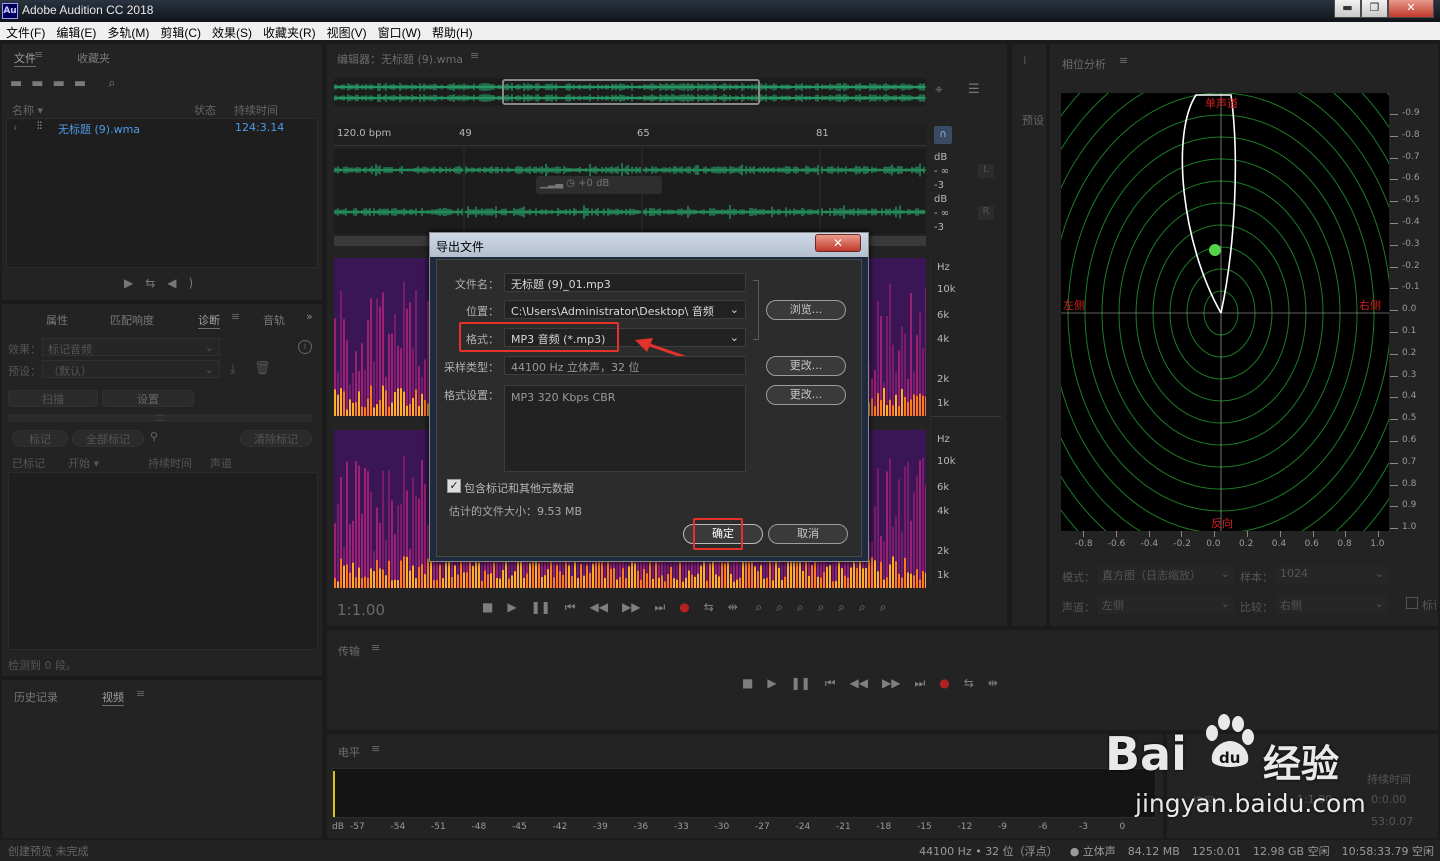 The width and height of the screenshot is (1440, 861). Describe the element at coordinates (28, 463) in the screenshot. I see `col-marked: 已标记` at that location.